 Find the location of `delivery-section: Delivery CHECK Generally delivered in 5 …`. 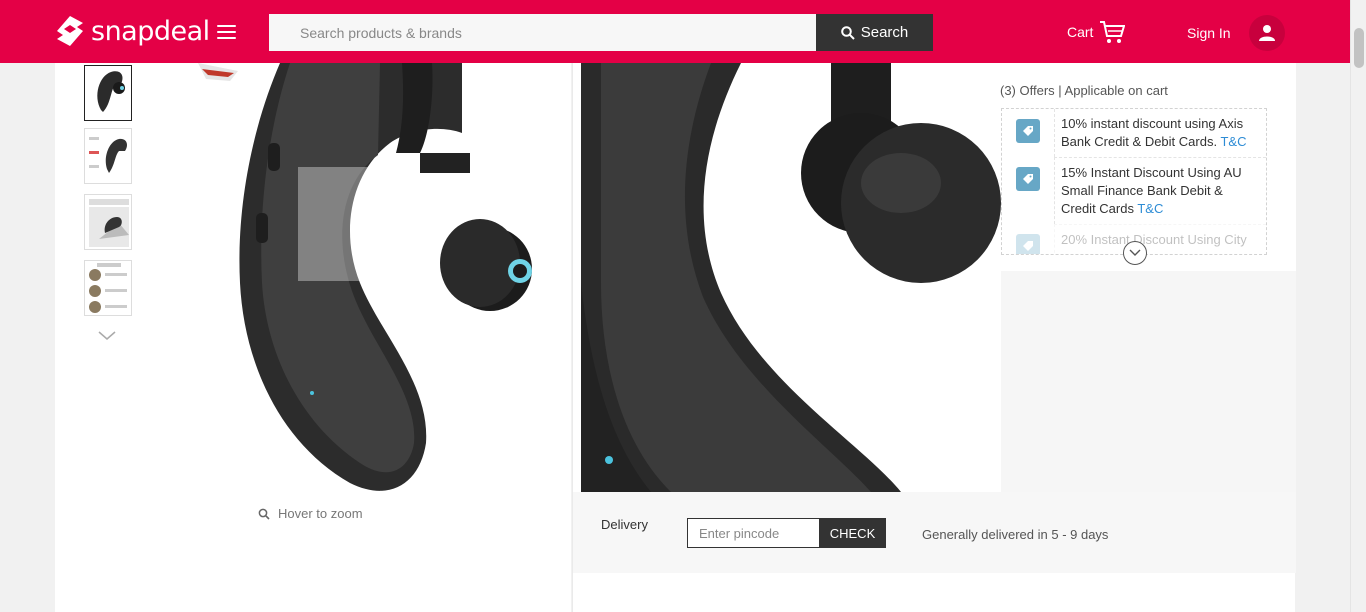

delivery-section: Delivery CHECK Generally delivered in 5 … is located at coordinates (934, 532).